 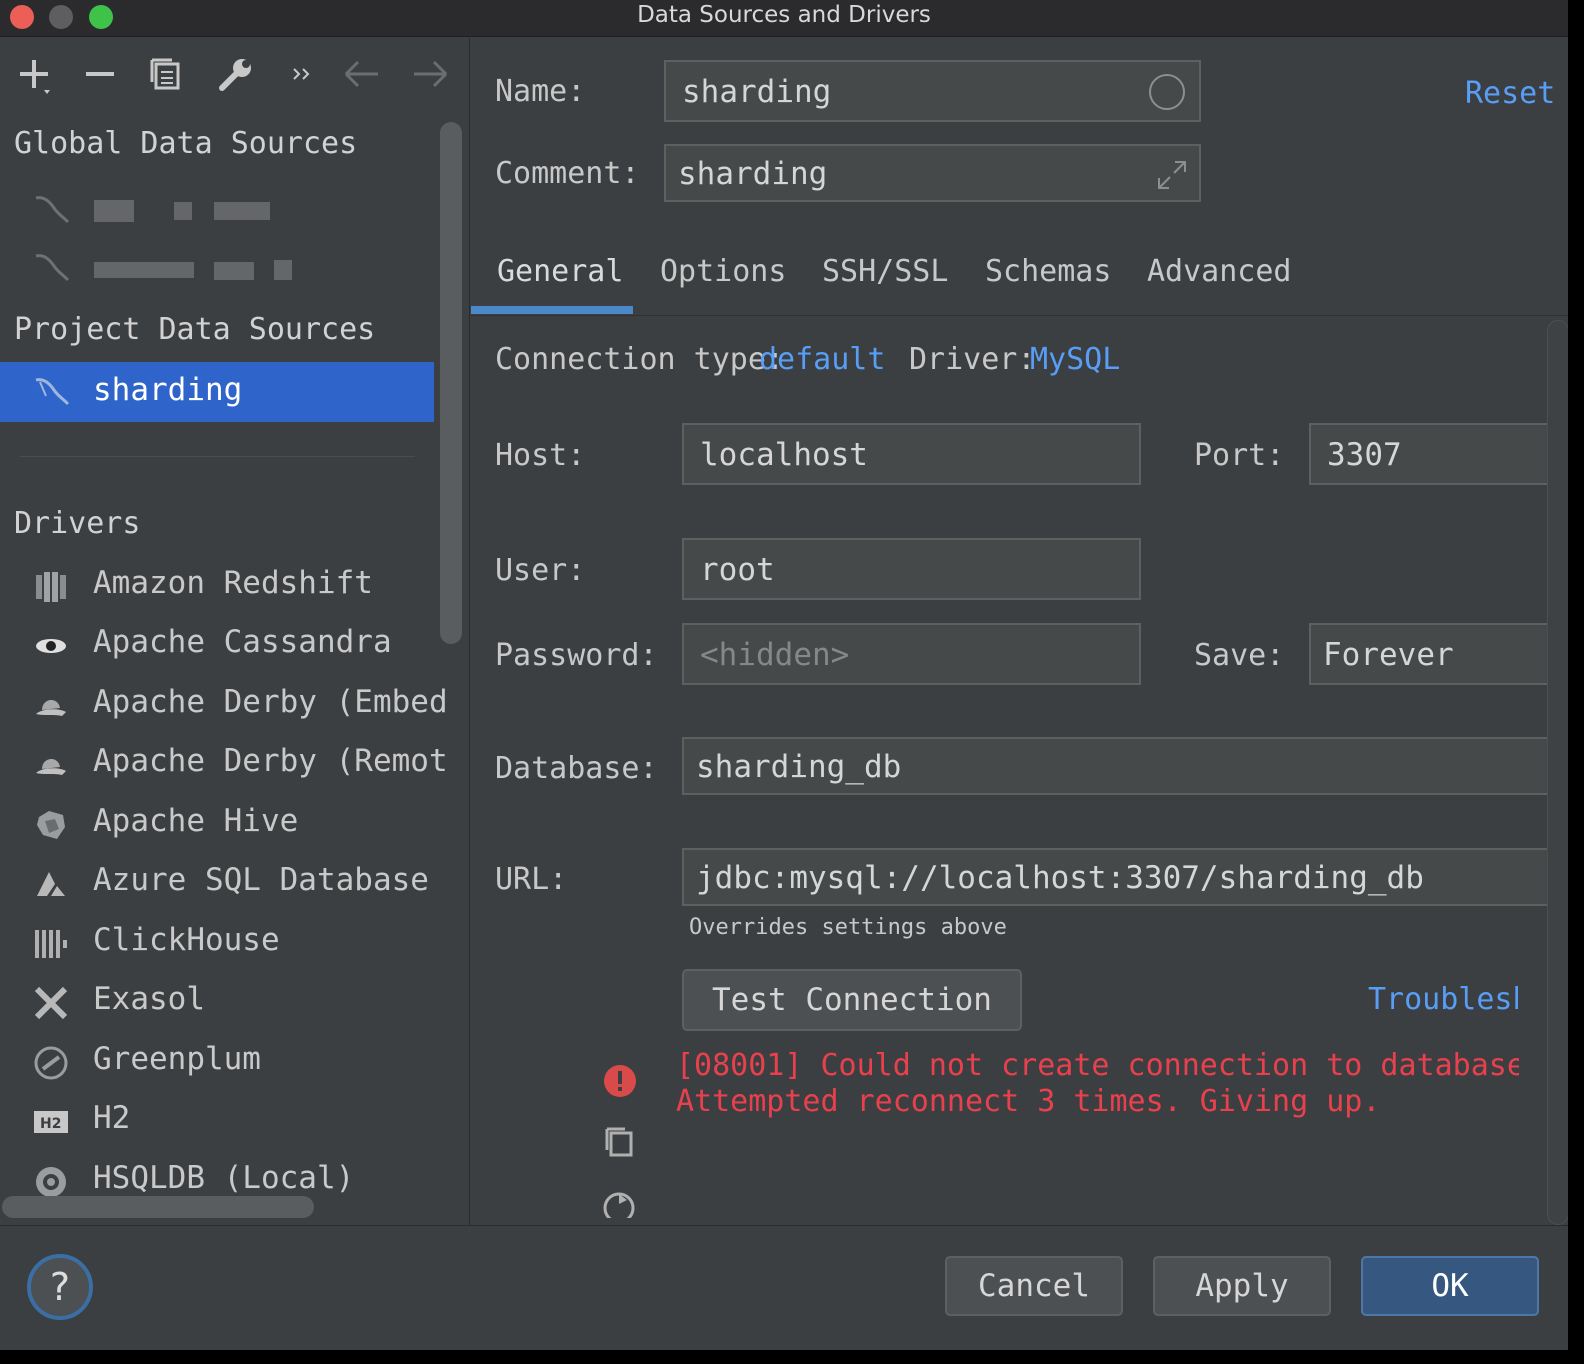 I want to click on tab-advanced: Advanced, so click(x=1219, y=271).